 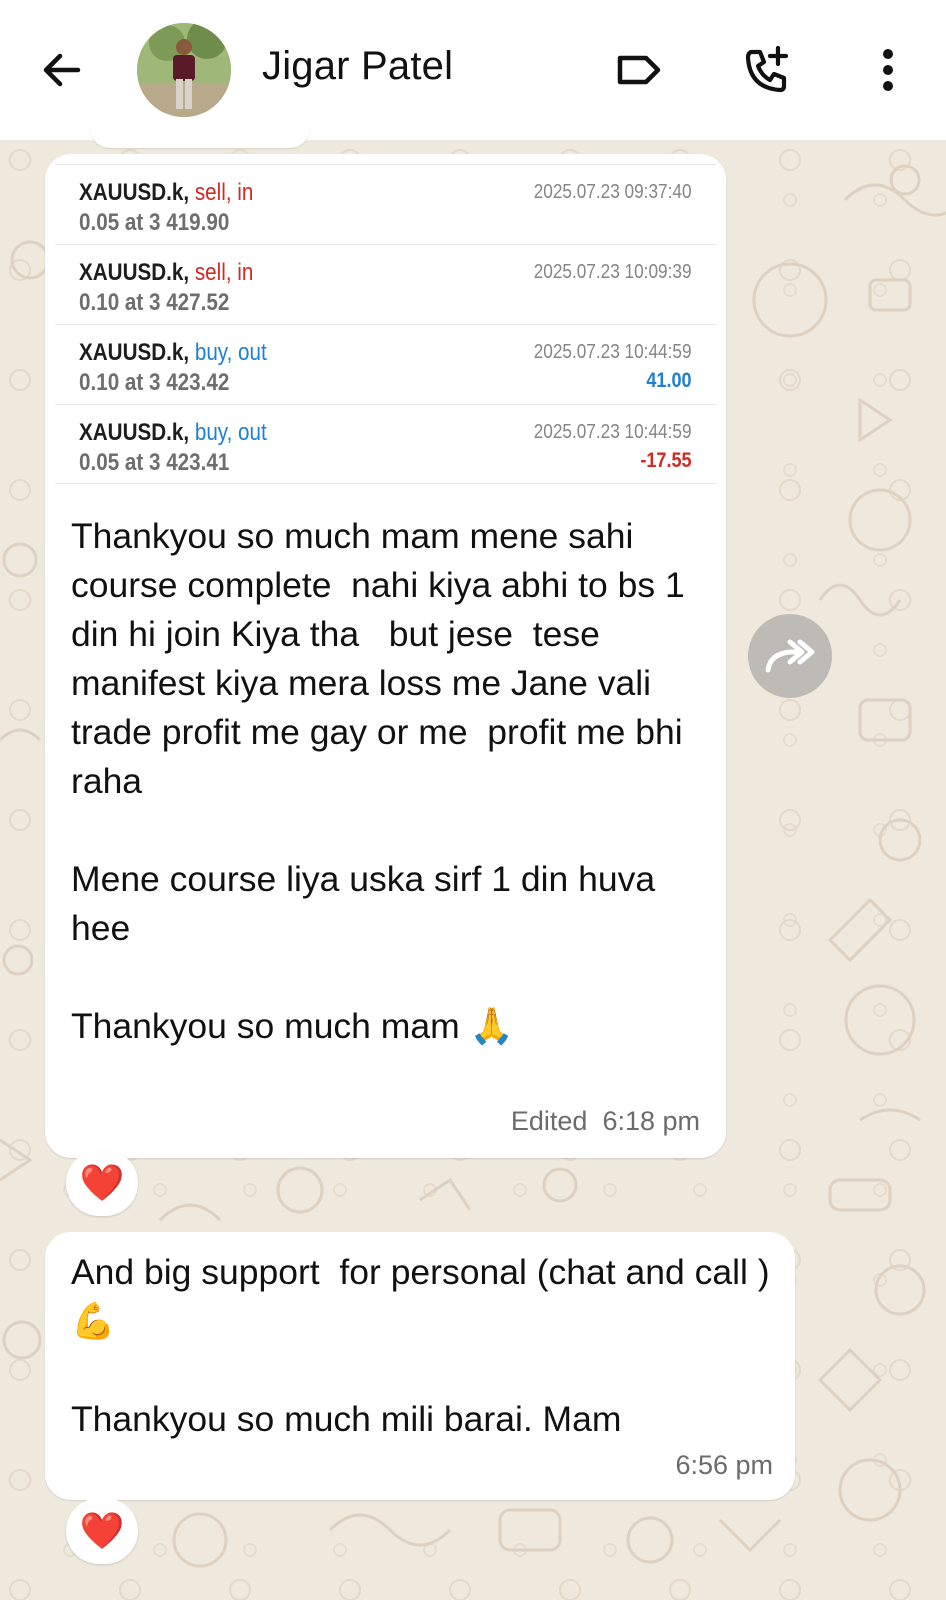 What do you see at coordinates (154, 222) in the screenshot?
I see `trade-detail: 0.05 at 3 419.90` at bounding box center [154, 222].